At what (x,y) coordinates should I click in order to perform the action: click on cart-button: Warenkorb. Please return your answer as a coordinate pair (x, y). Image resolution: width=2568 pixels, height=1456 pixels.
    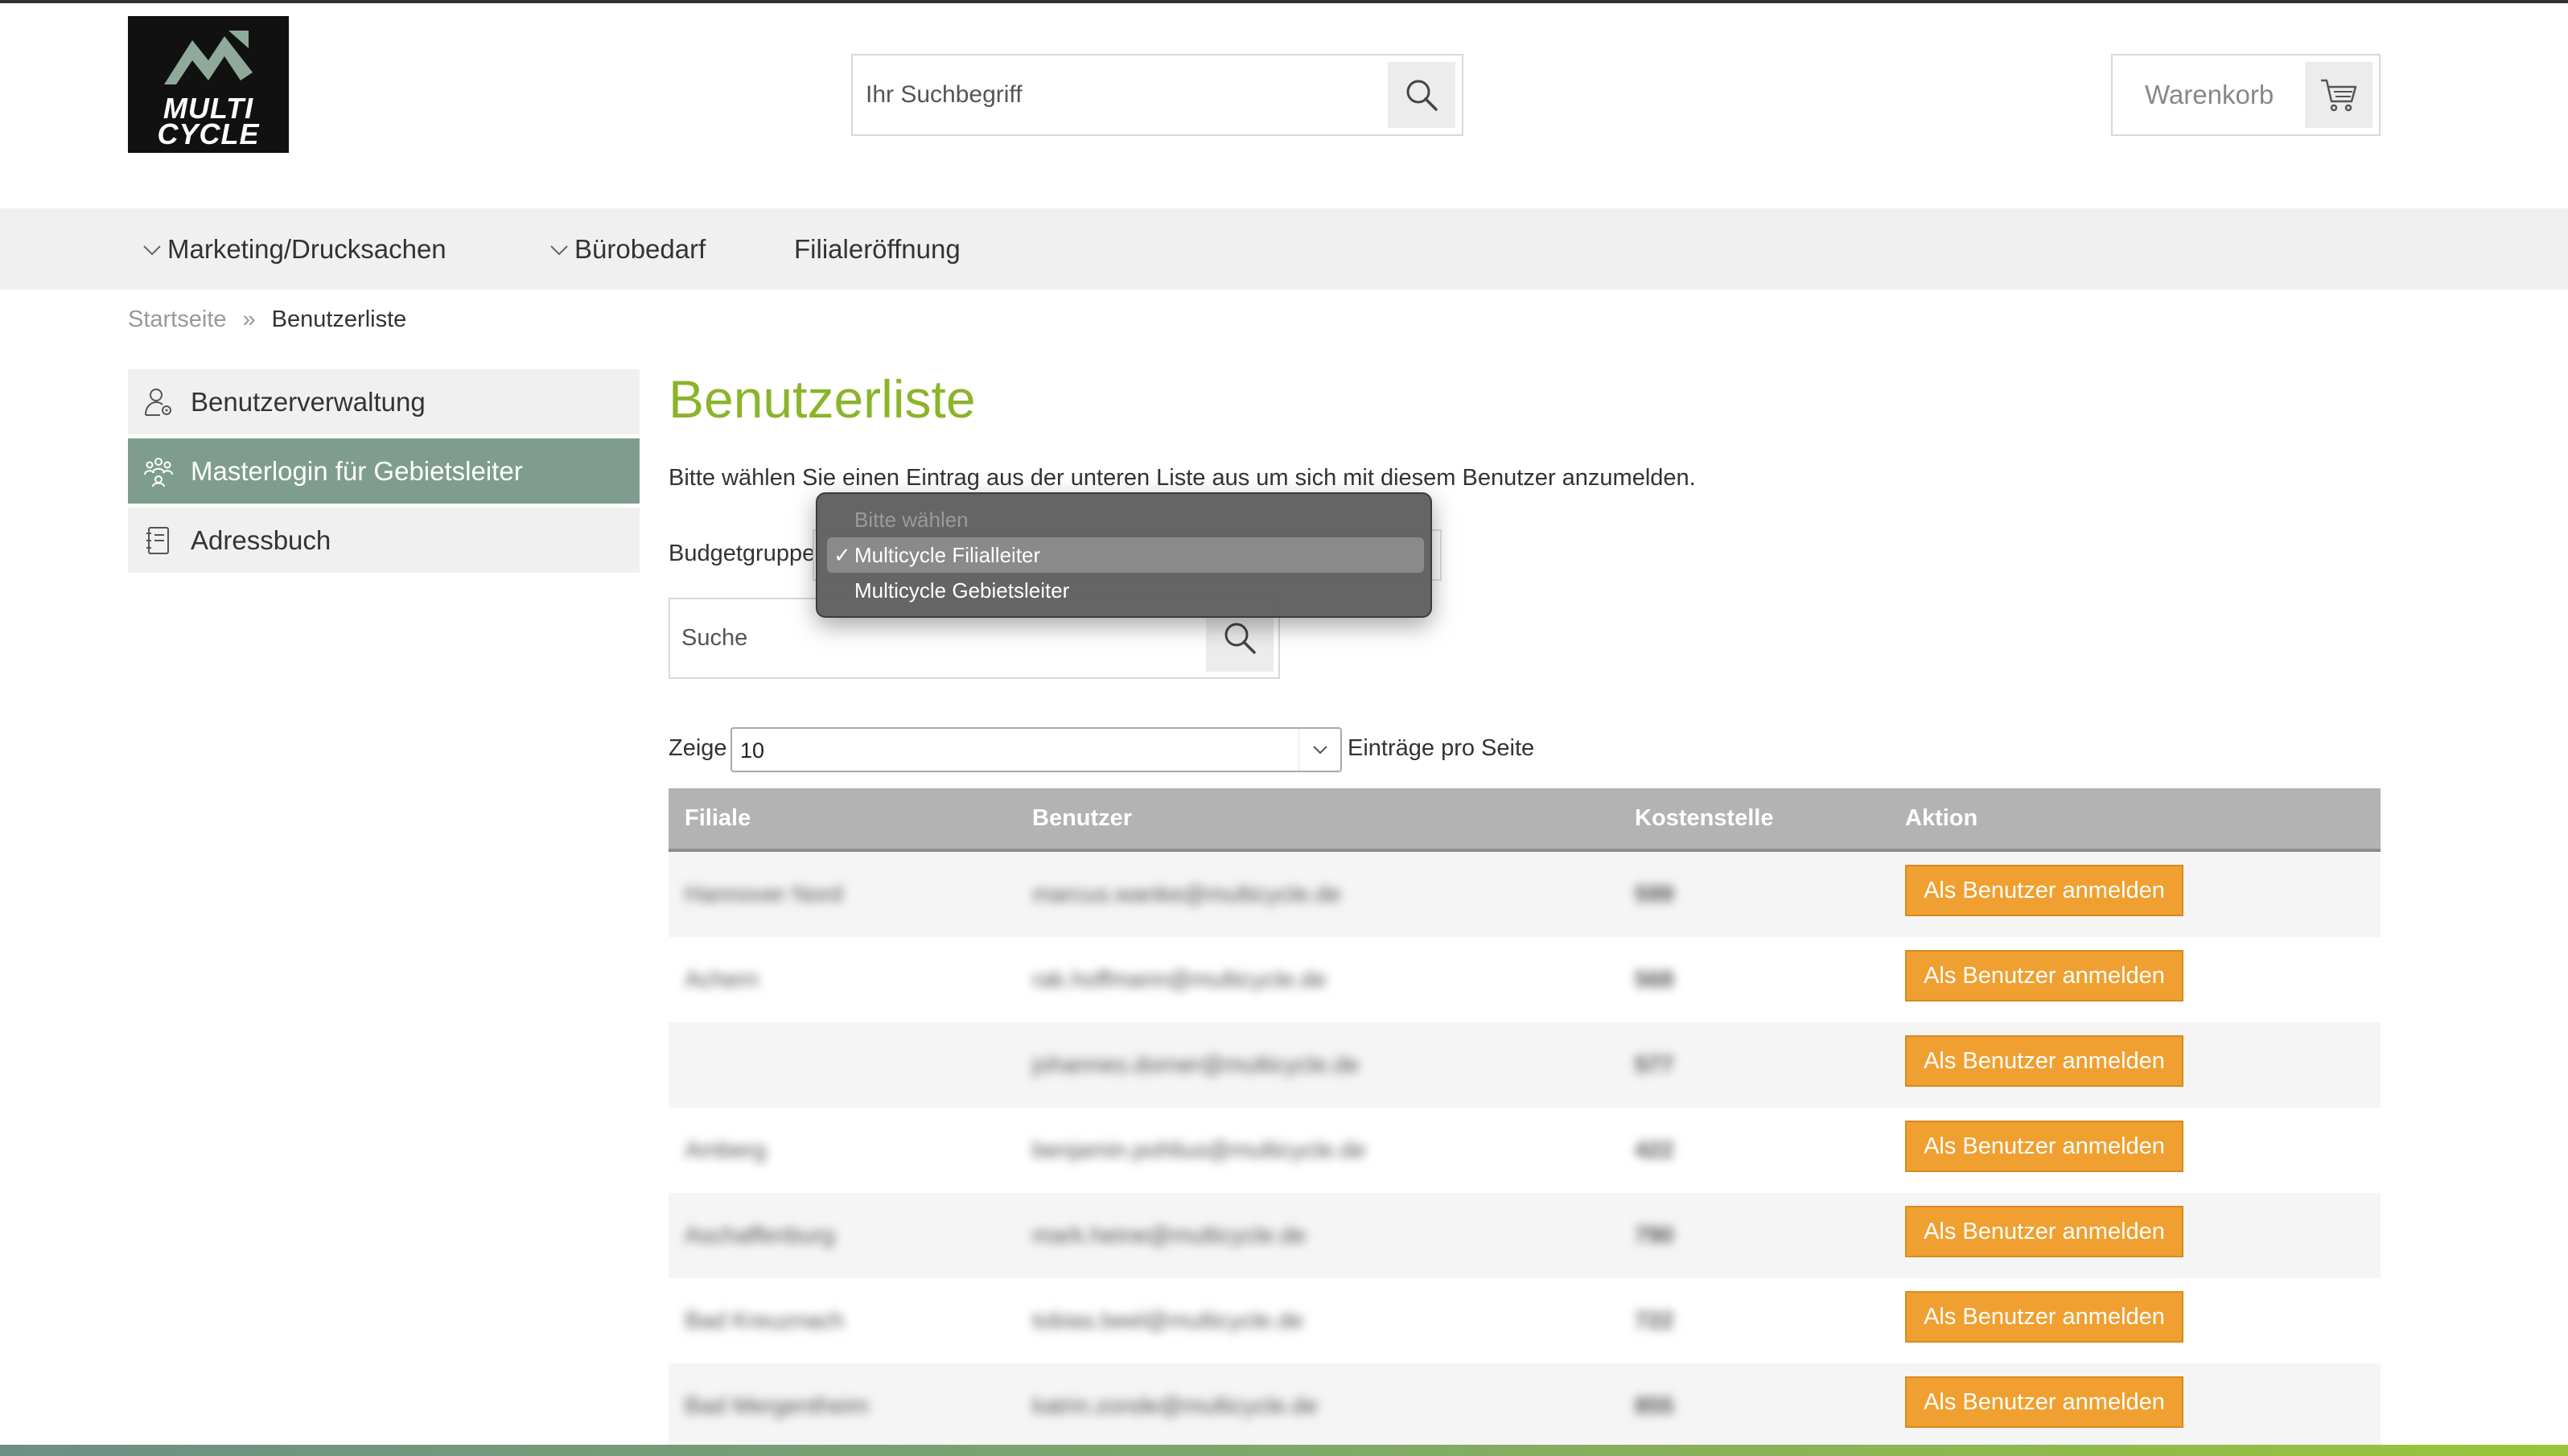
    Looking at the image, I should click on (2246, 95).